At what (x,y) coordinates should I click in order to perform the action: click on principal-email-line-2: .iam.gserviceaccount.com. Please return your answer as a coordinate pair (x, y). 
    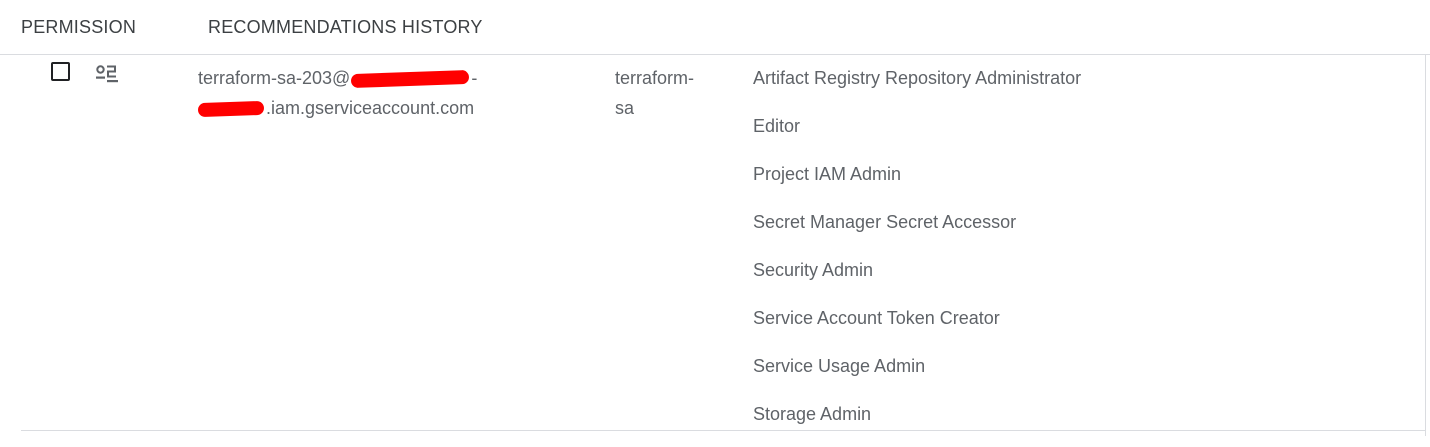
    Looking at the image, I should click on (377, 108).